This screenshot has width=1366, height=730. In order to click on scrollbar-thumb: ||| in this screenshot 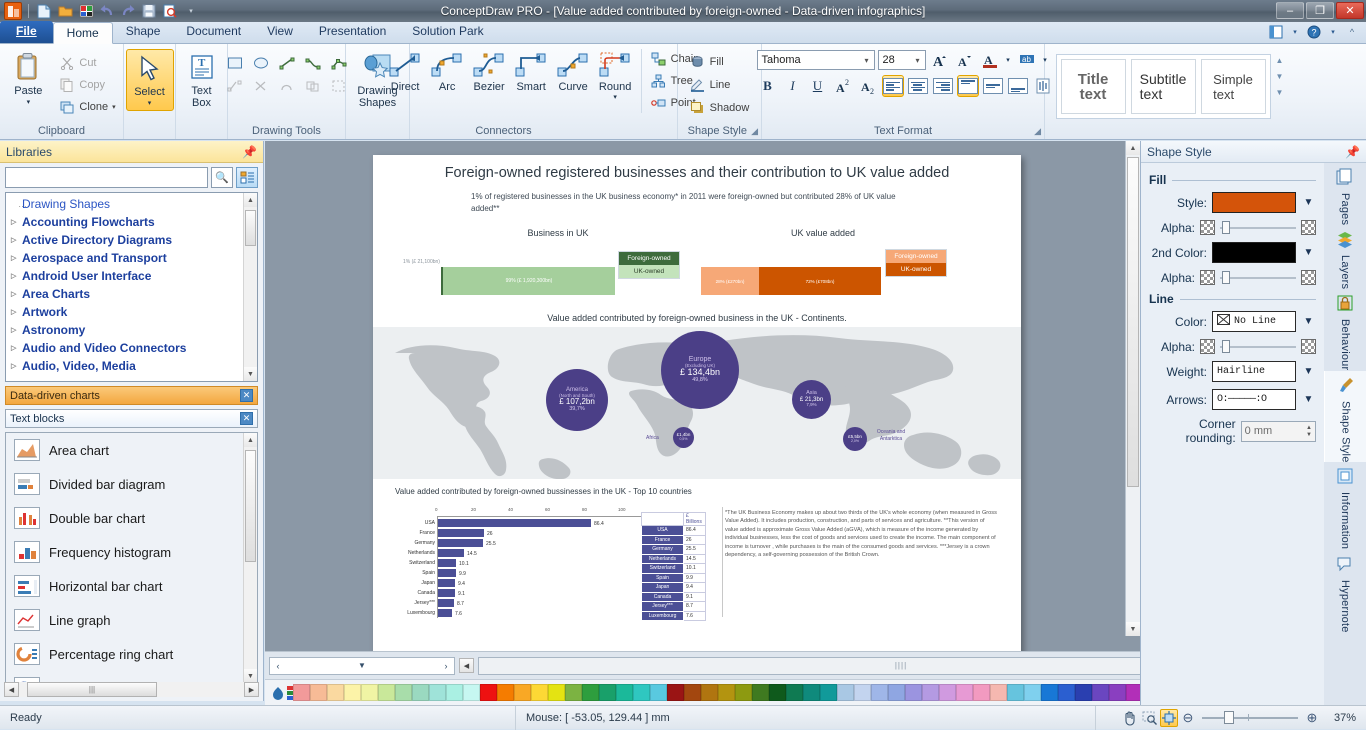, I will do `click(92, 689)`.